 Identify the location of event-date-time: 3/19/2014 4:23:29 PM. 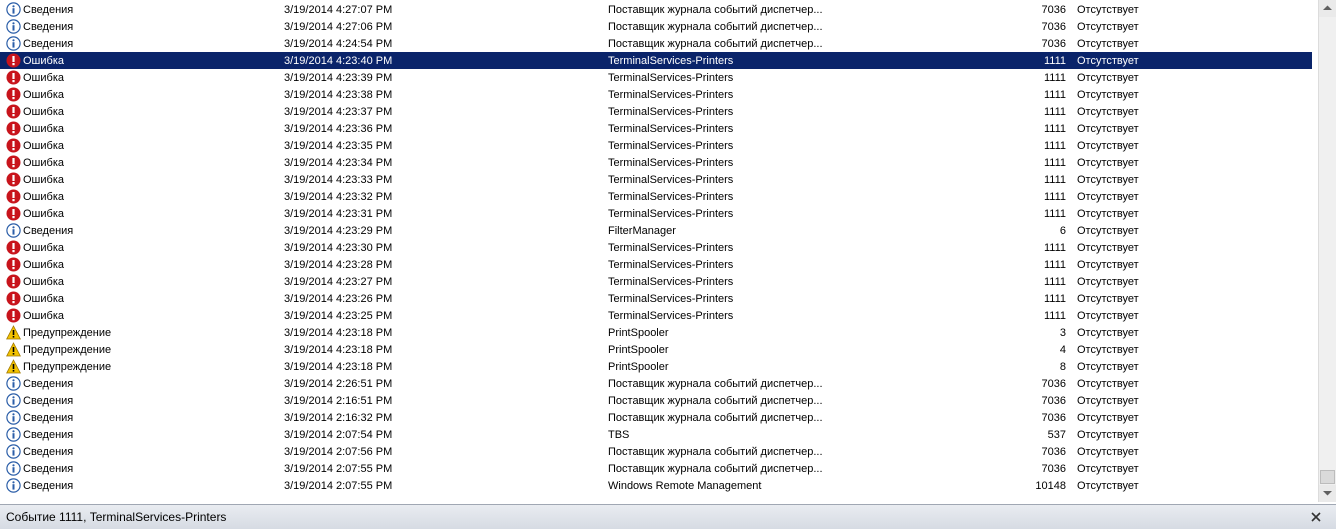
(338, 231).